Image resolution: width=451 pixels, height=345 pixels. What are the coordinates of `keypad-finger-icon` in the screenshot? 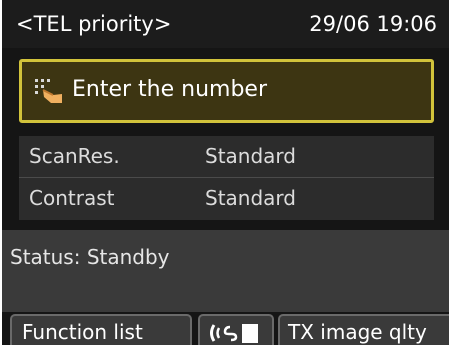 It's located at (49, 91).